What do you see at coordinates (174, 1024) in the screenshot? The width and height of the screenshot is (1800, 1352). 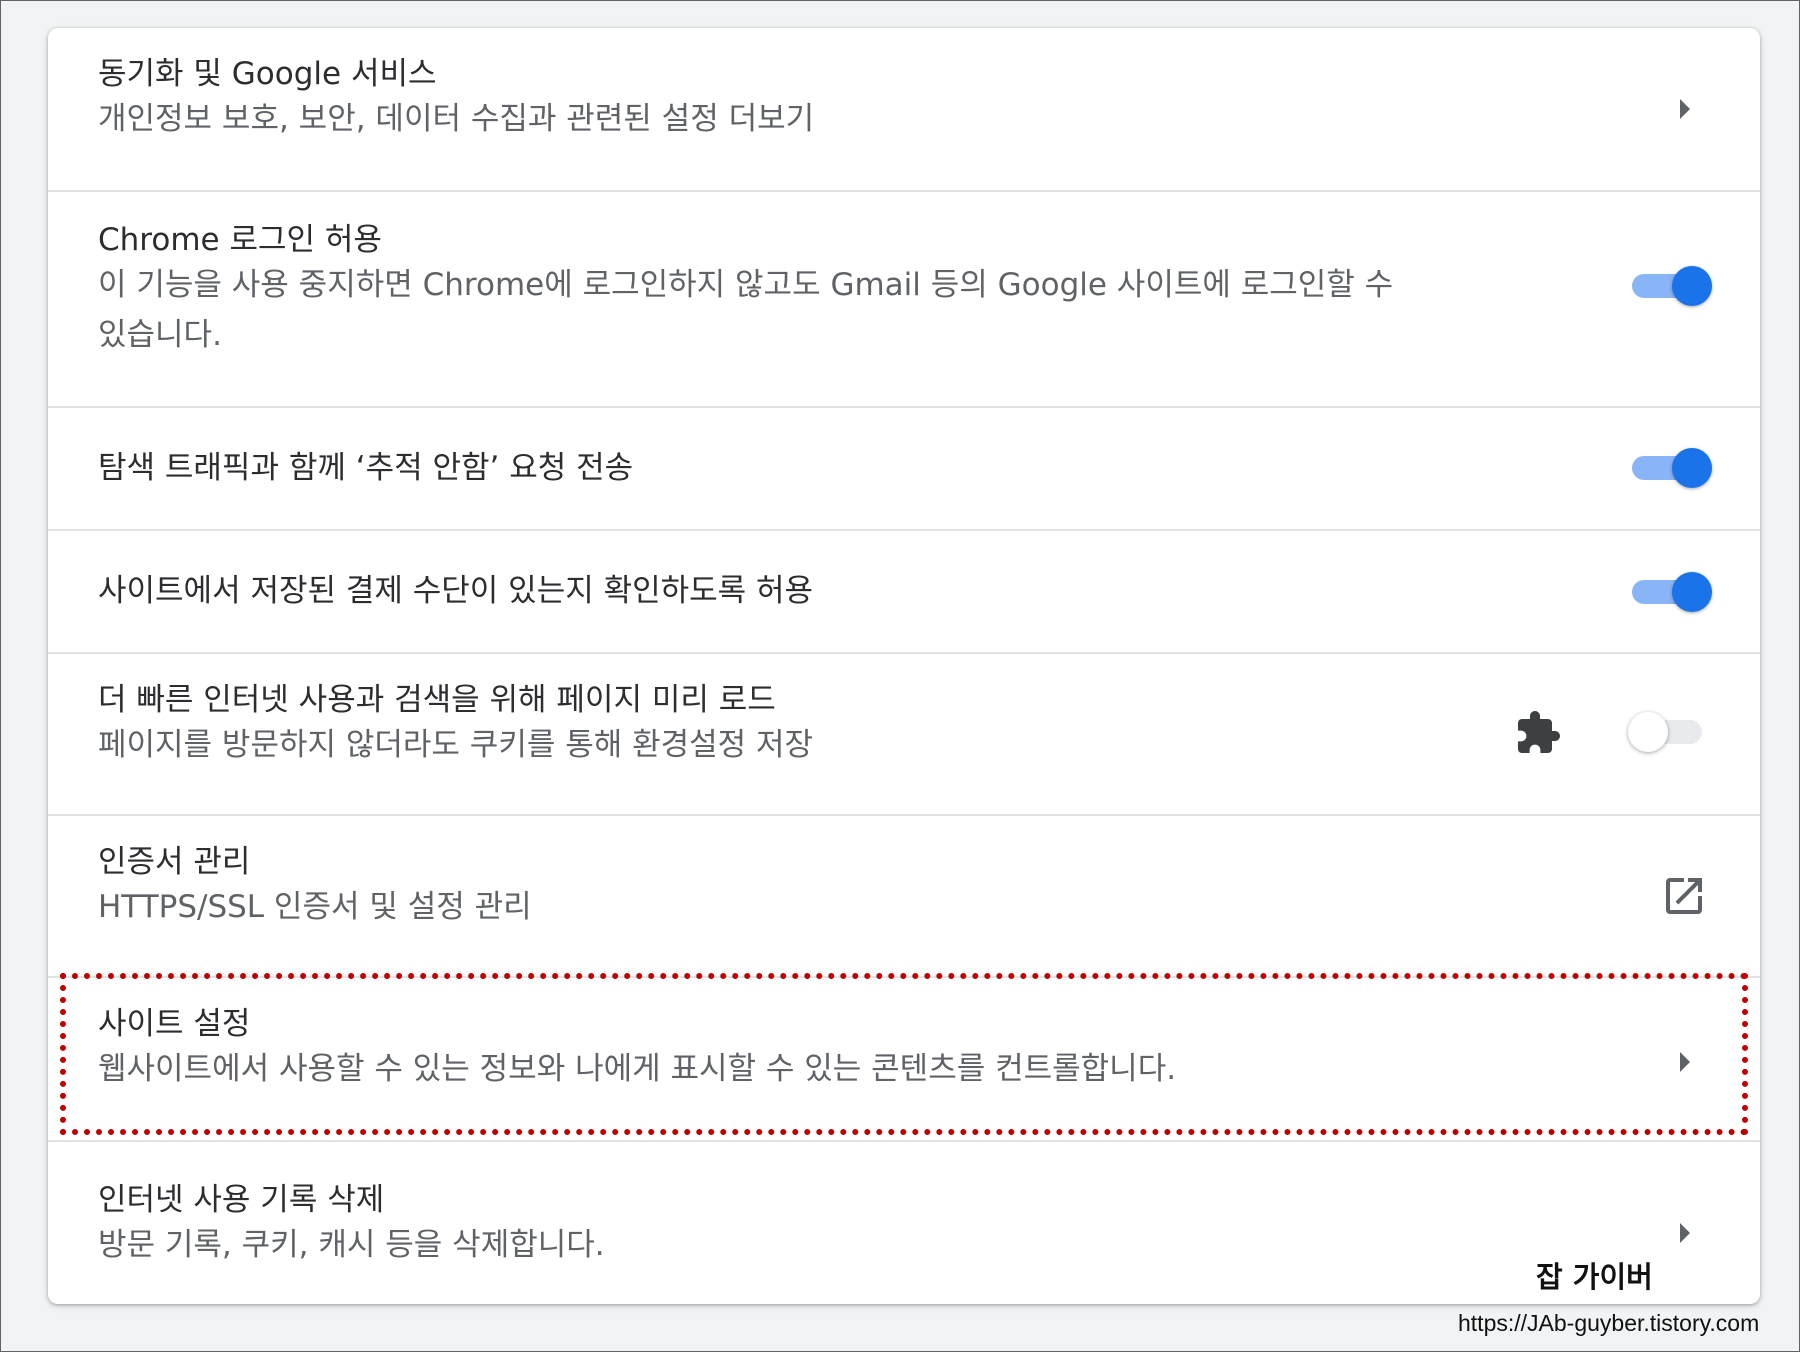 I see `row-title: 사이트 설정` at bounding box center [174, 1024].